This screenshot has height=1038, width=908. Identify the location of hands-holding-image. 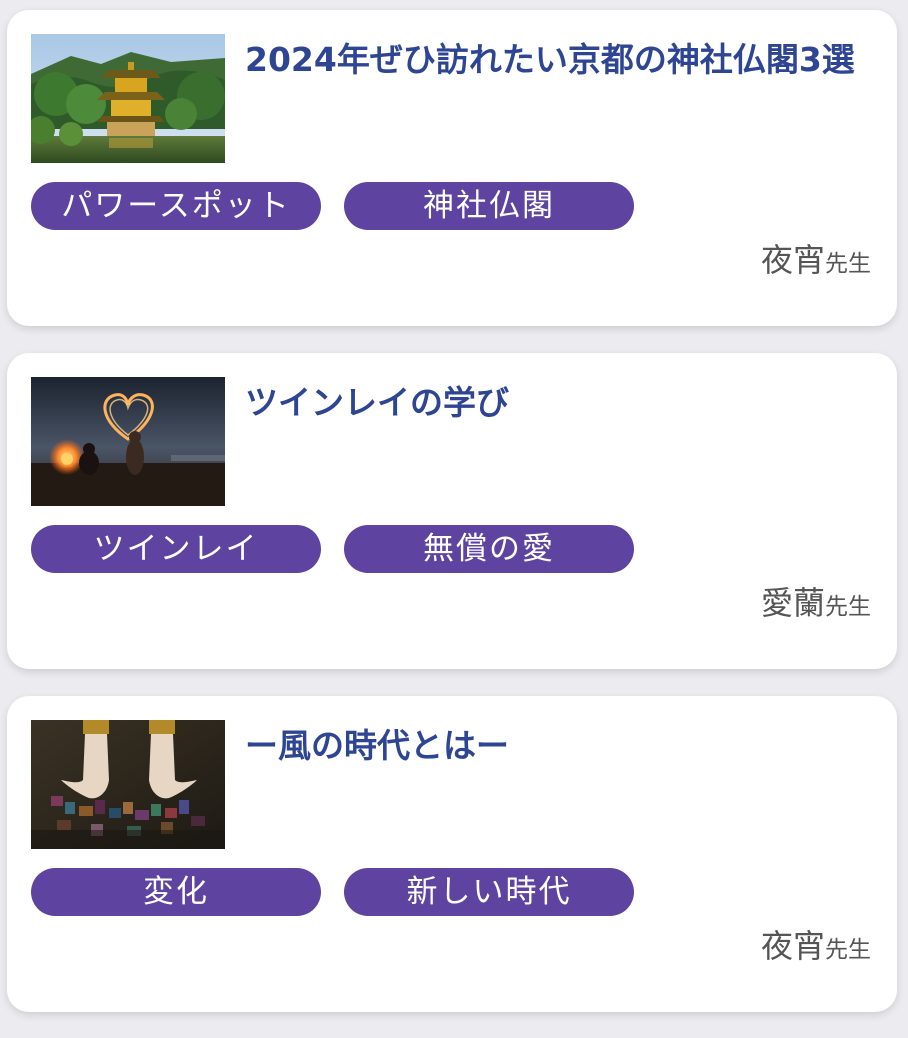
(128, 784).